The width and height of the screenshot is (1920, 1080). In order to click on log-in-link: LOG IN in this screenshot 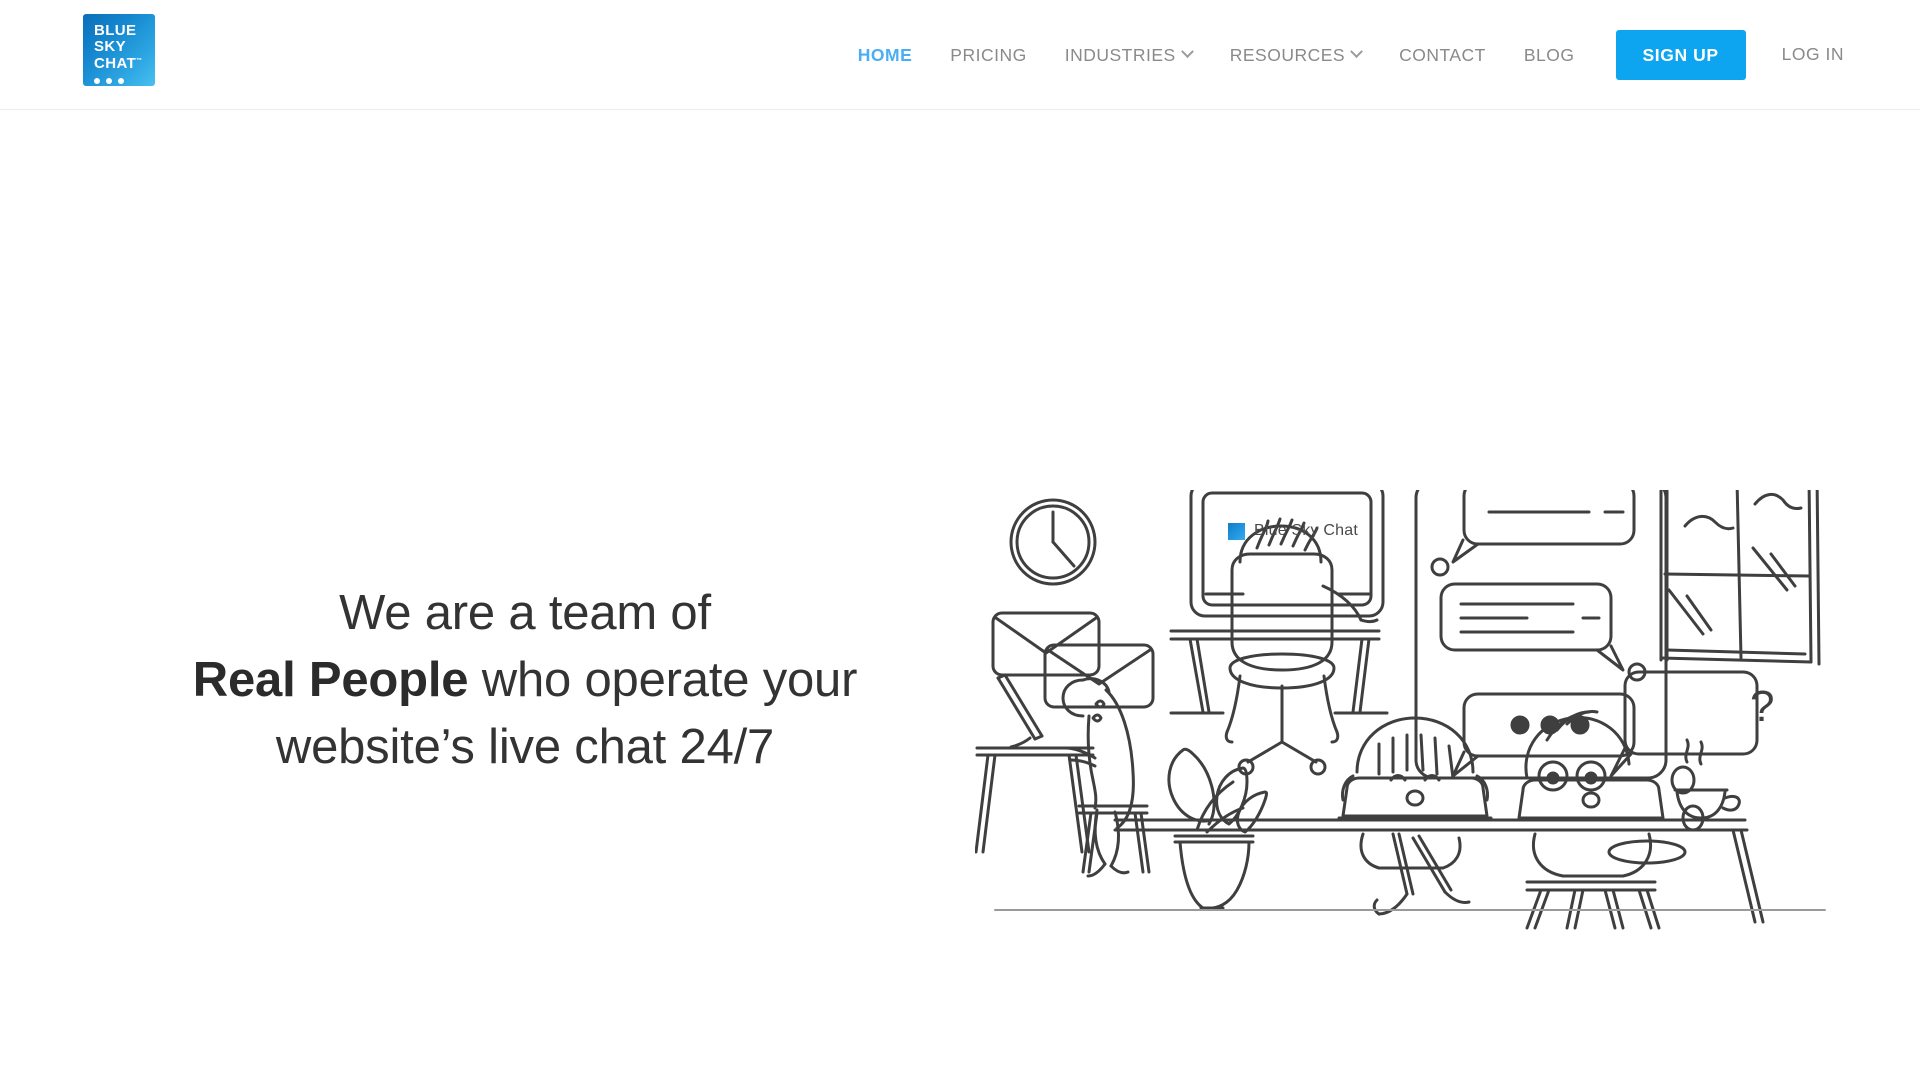, I will do `click(1813, 54)`.